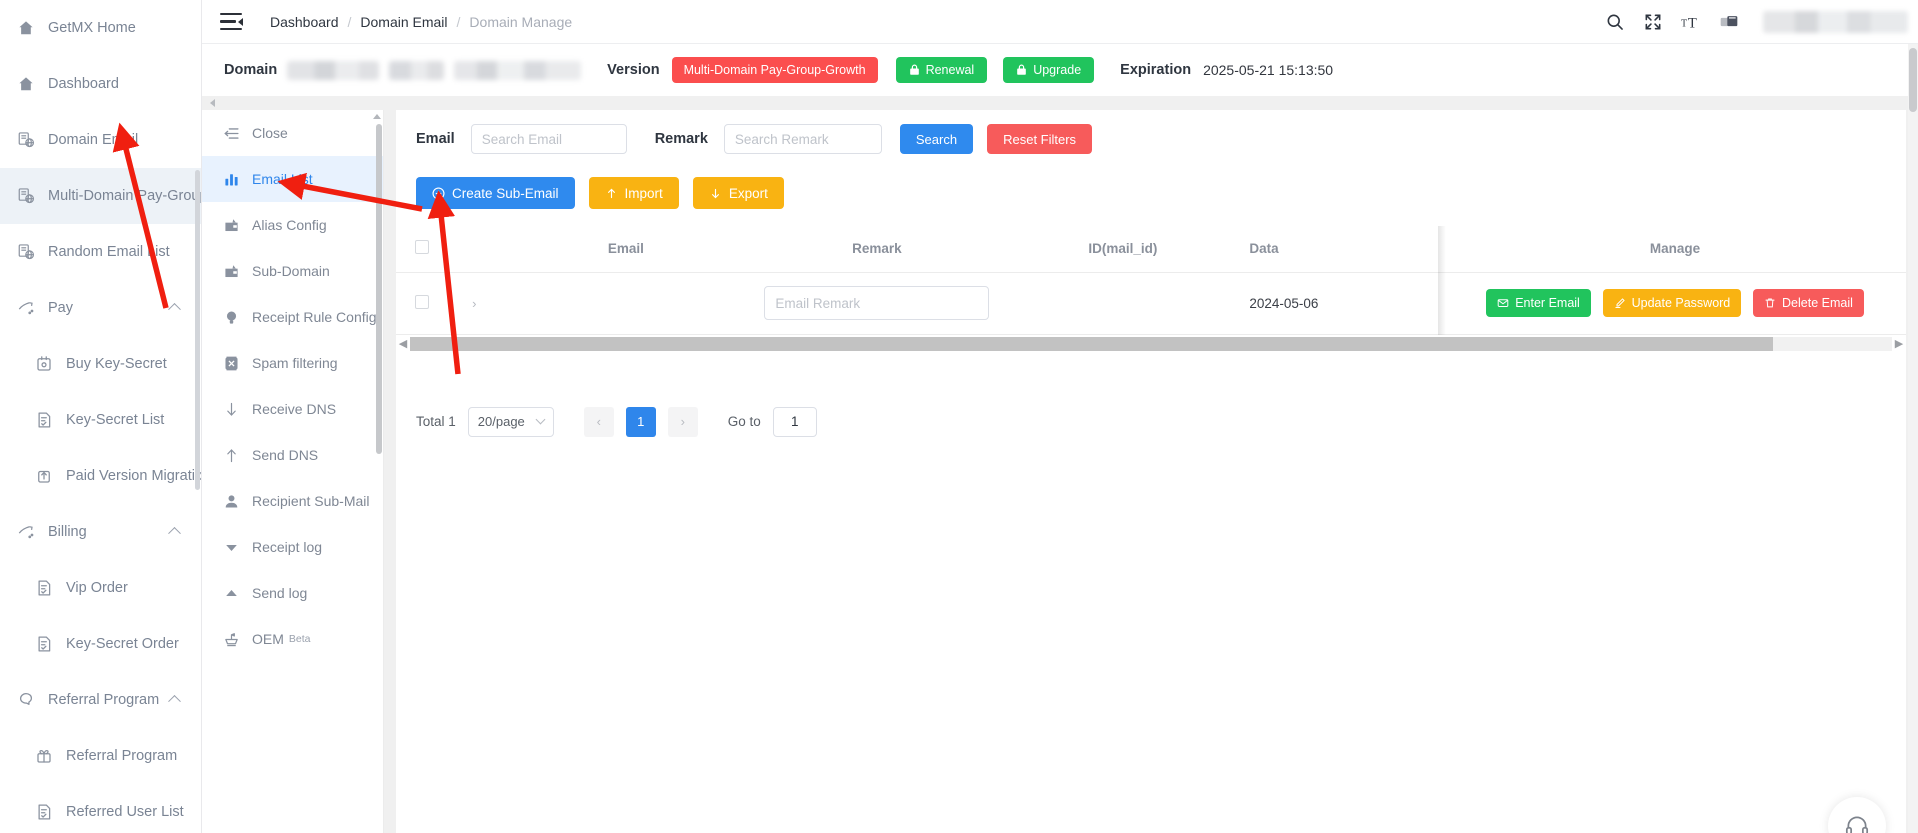 The image size is (1918, 833). I want to click on account-name-redacted, so click(1835, 22).